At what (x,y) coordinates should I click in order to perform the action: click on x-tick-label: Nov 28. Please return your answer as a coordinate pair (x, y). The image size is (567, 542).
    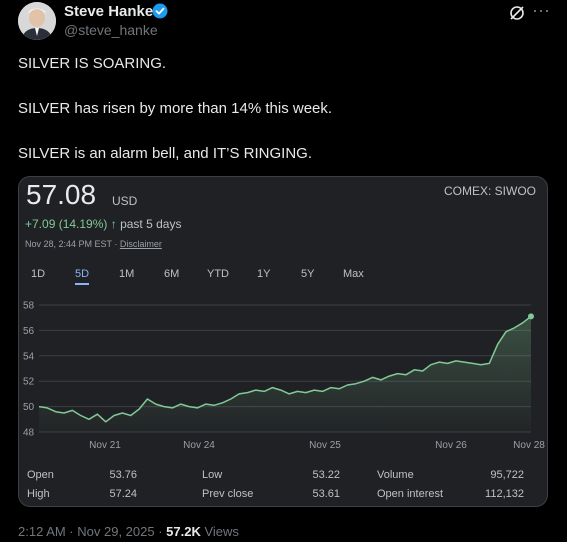
    Looking at the image, I should click on (529, 445).